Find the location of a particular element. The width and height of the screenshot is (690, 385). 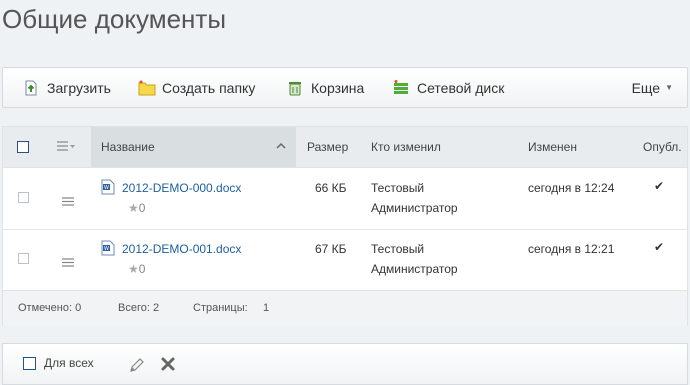

upload-button: Загрузить is located at coordinates (67, 87).